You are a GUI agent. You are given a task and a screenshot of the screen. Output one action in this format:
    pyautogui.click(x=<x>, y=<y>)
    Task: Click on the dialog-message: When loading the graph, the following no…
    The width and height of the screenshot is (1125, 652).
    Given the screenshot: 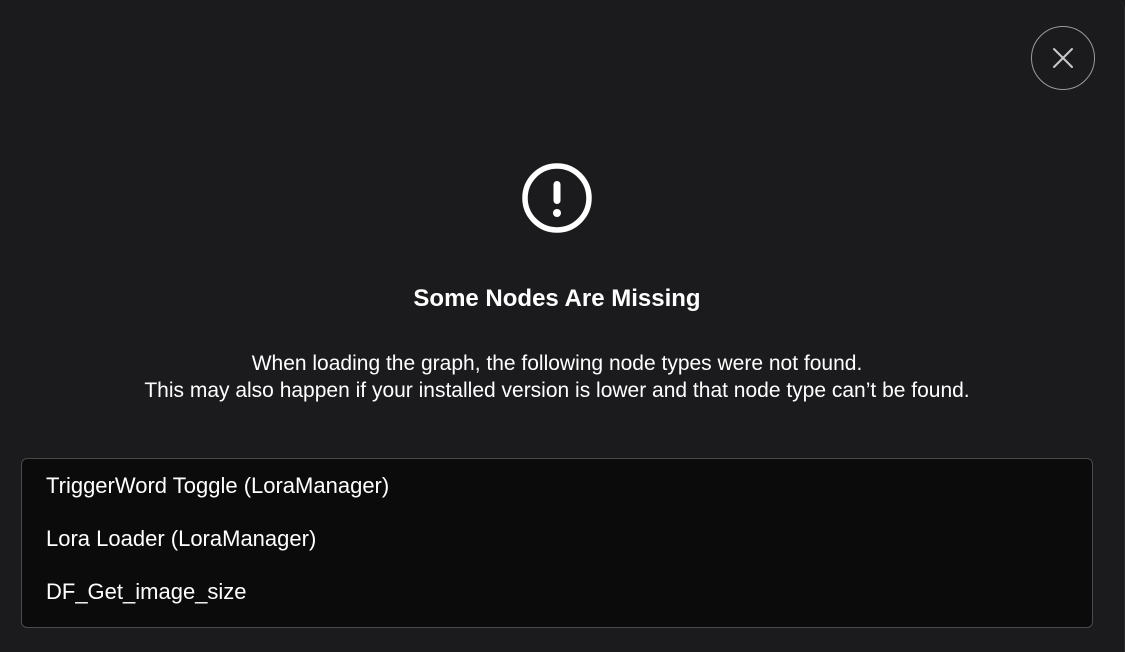 What is the action you would take?
    pyautogui.click(x=557, y=377)
    